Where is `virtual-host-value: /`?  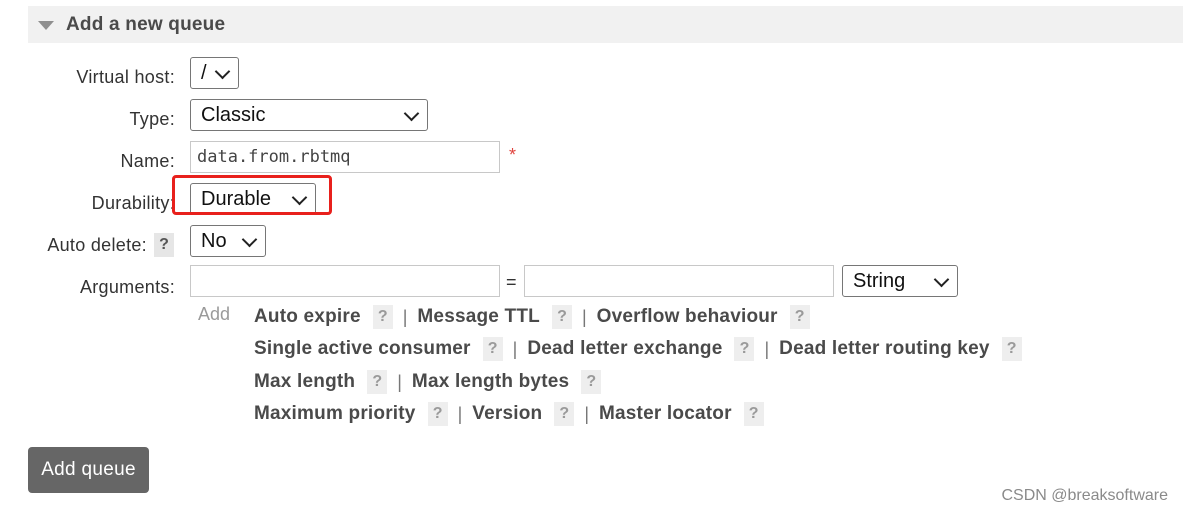
virtual-host-value: / is located at coordinates (204, 72).